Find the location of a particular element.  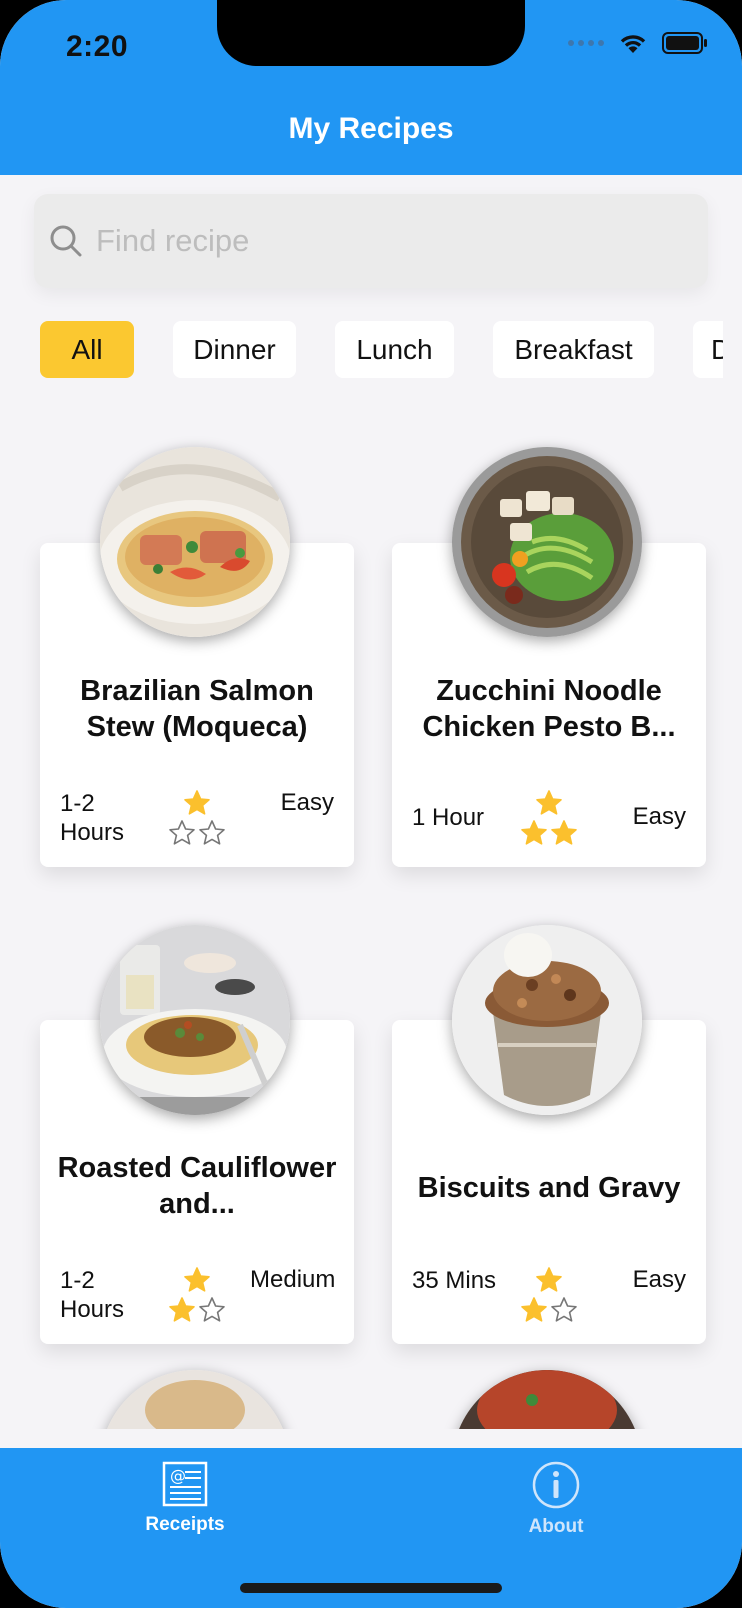

tab-about-label: About is located at coordinates (556, 1526).